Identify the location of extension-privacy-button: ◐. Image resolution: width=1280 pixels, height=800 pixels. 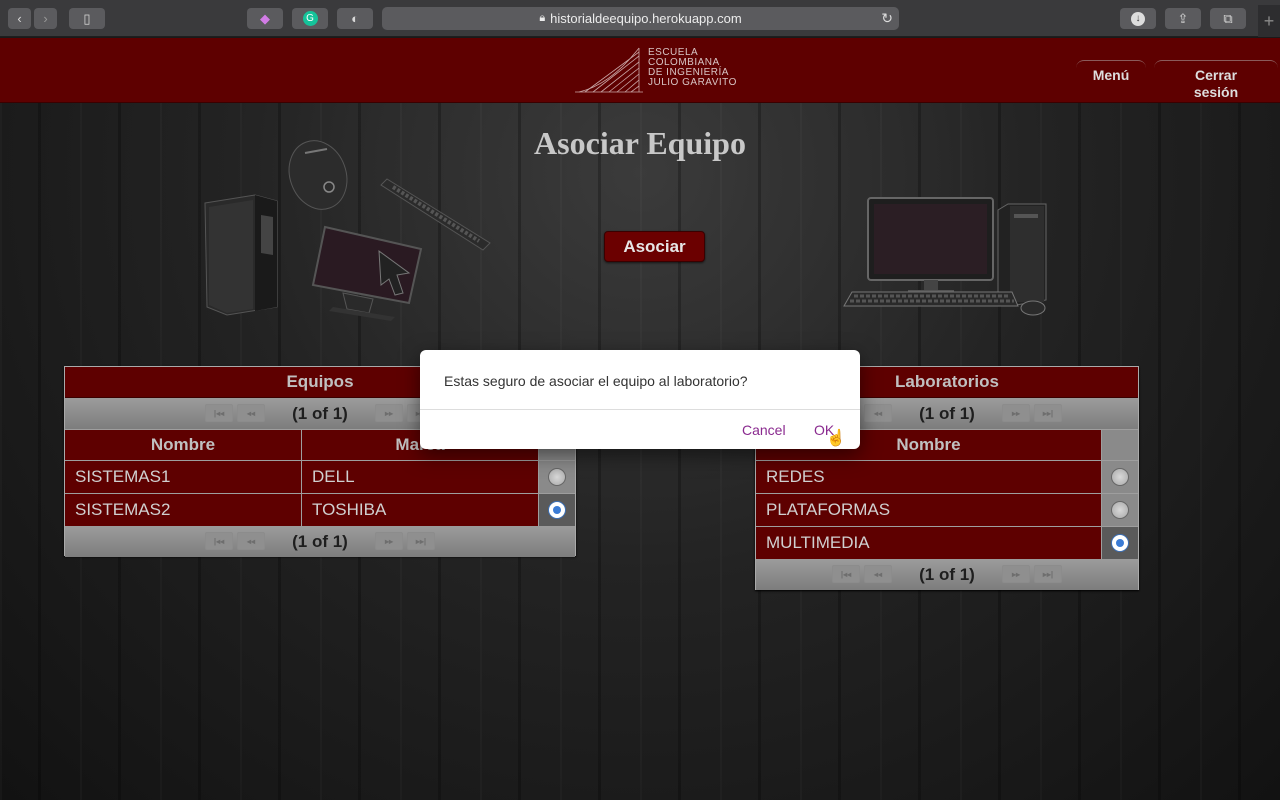
(355, 18).